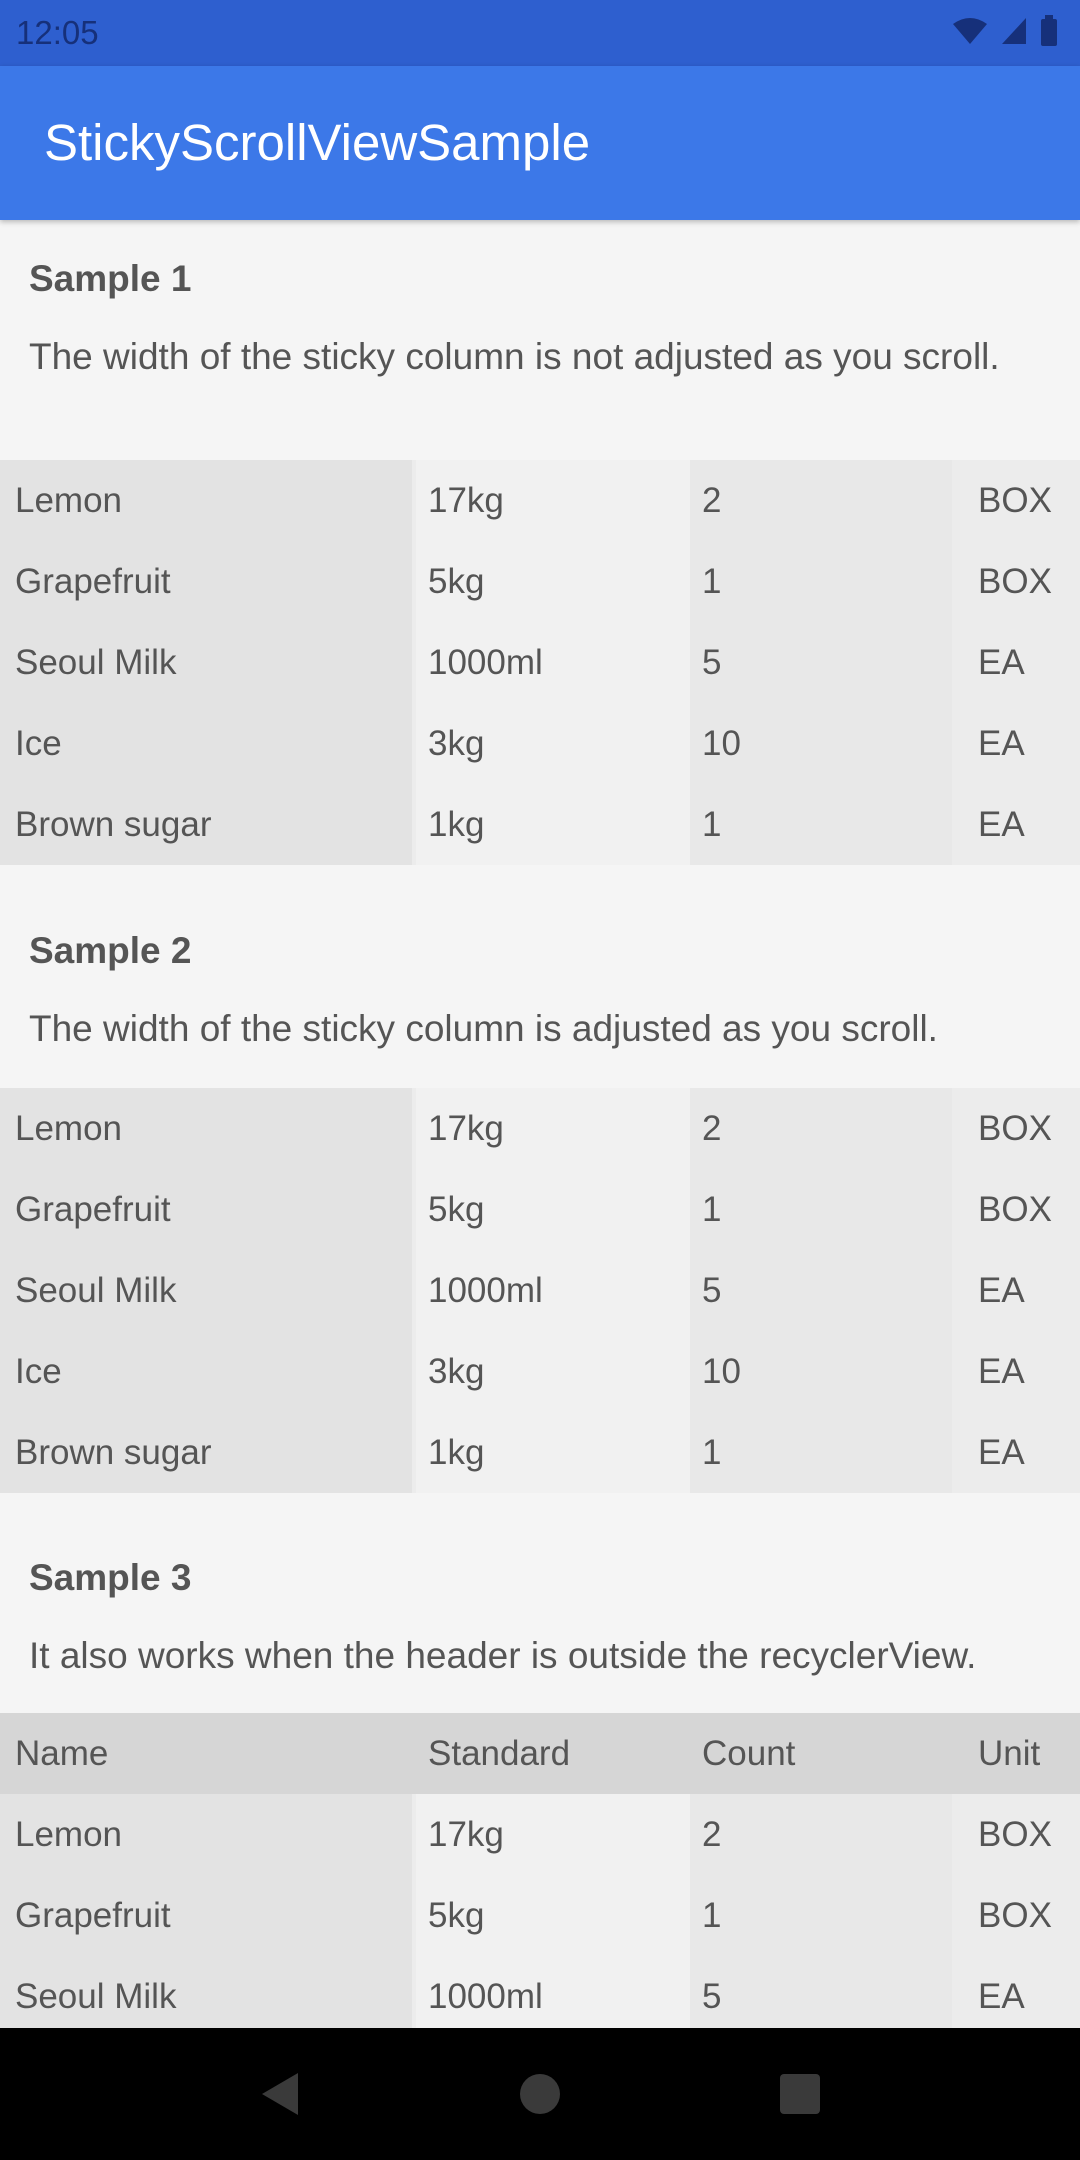  What do you see at coordinates (499, 1753) in the screenshot?
I see `header-standard: Standard` at bounding box center [499, 1753].